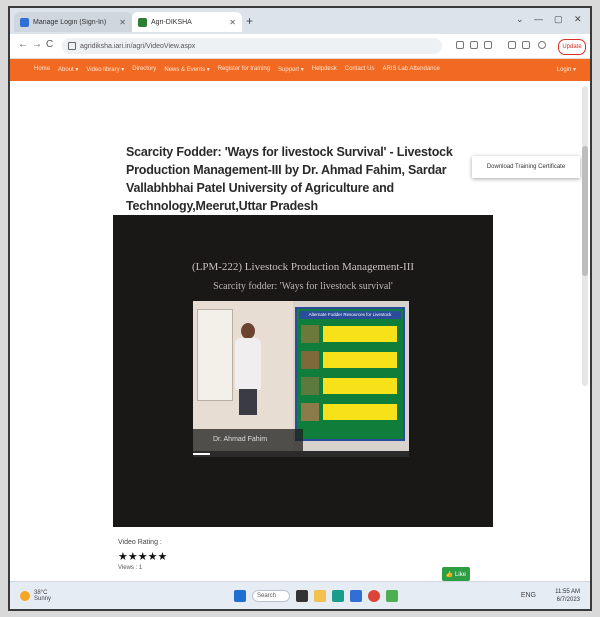 Image resolution: width=600 pixels, height=617 pixels. I want to click on url-text: agridiksha.iari.in/agri/VideoView.aspx, so click(138, 46).